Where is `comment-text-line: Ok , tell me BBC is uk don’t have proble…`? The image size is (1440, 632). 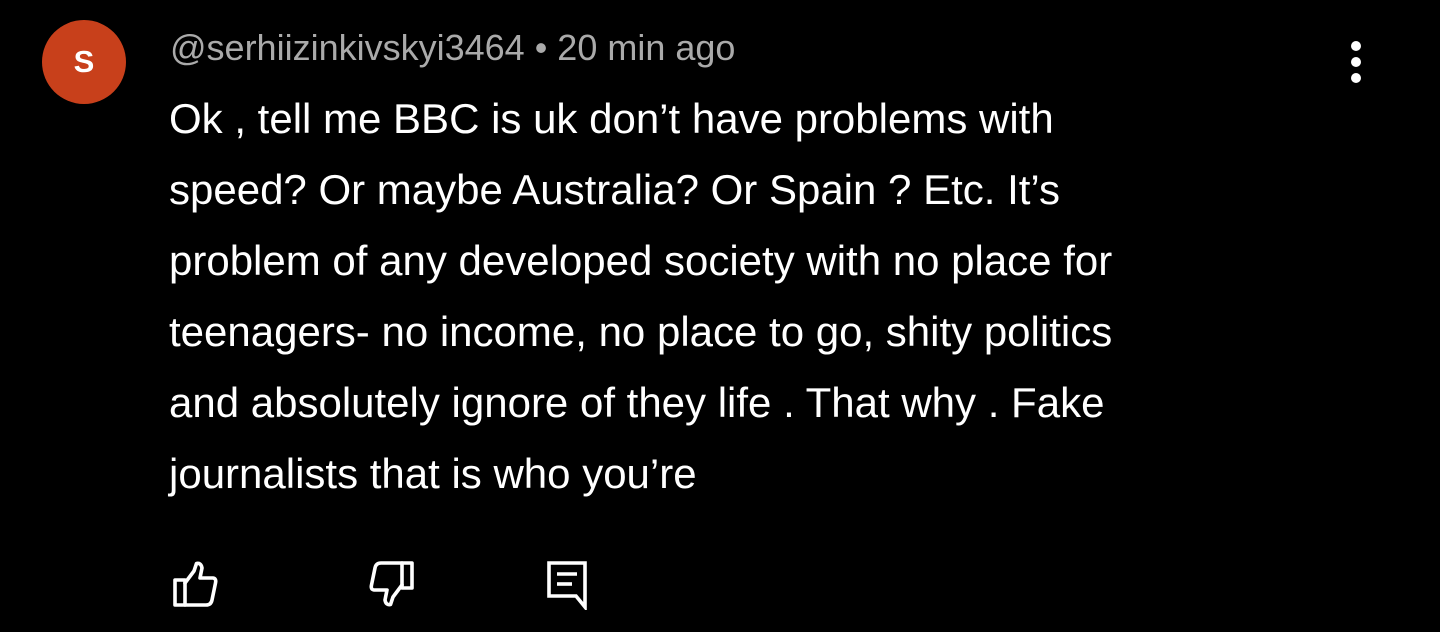
comment-text-line: Ok , tell me BBC is uk don’t have proble… is located at coordinates (611, 118).